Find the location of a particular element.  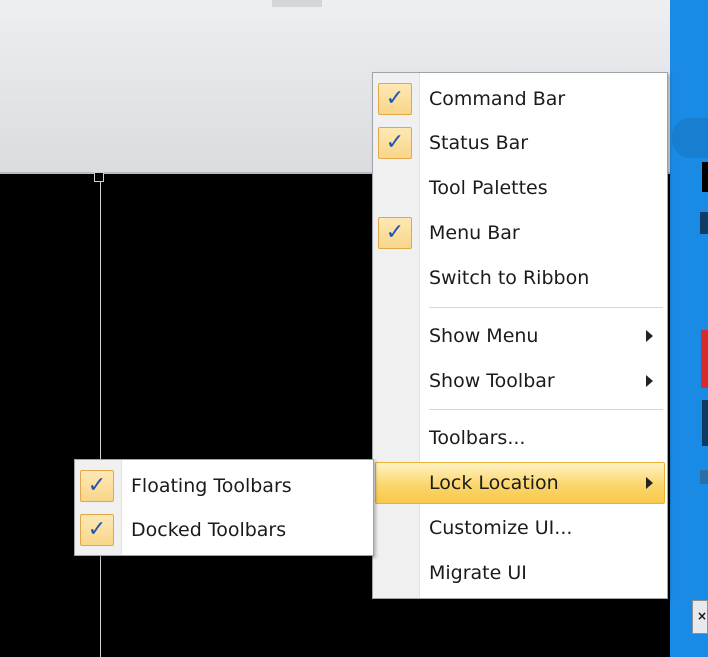

menu-item-docked-toolbars: ✓ Docked Toolbars is located at coordinates (224, 530).